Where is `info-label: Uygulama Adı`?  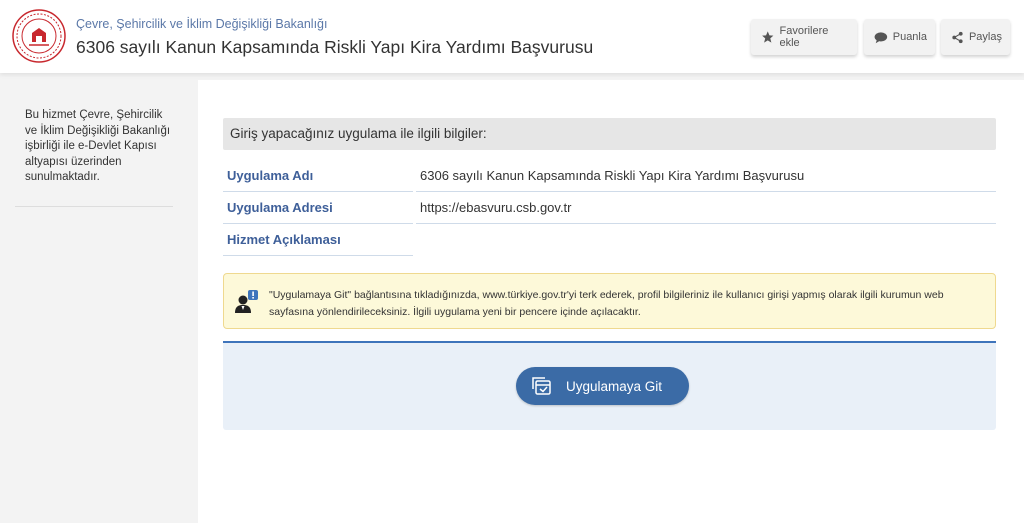
info-label: Uygulama Adı is located at coordinates (270, 175).